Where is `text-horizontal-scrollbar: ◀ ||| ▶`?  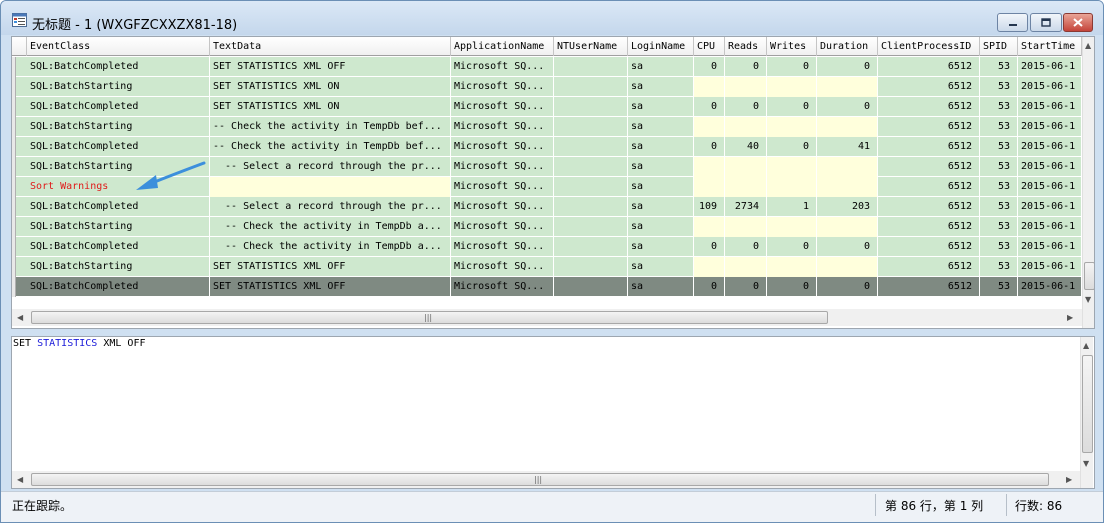 text-horizontal-scrollbar: ◀ ||| ▶ is located at coordinates (546, 479).